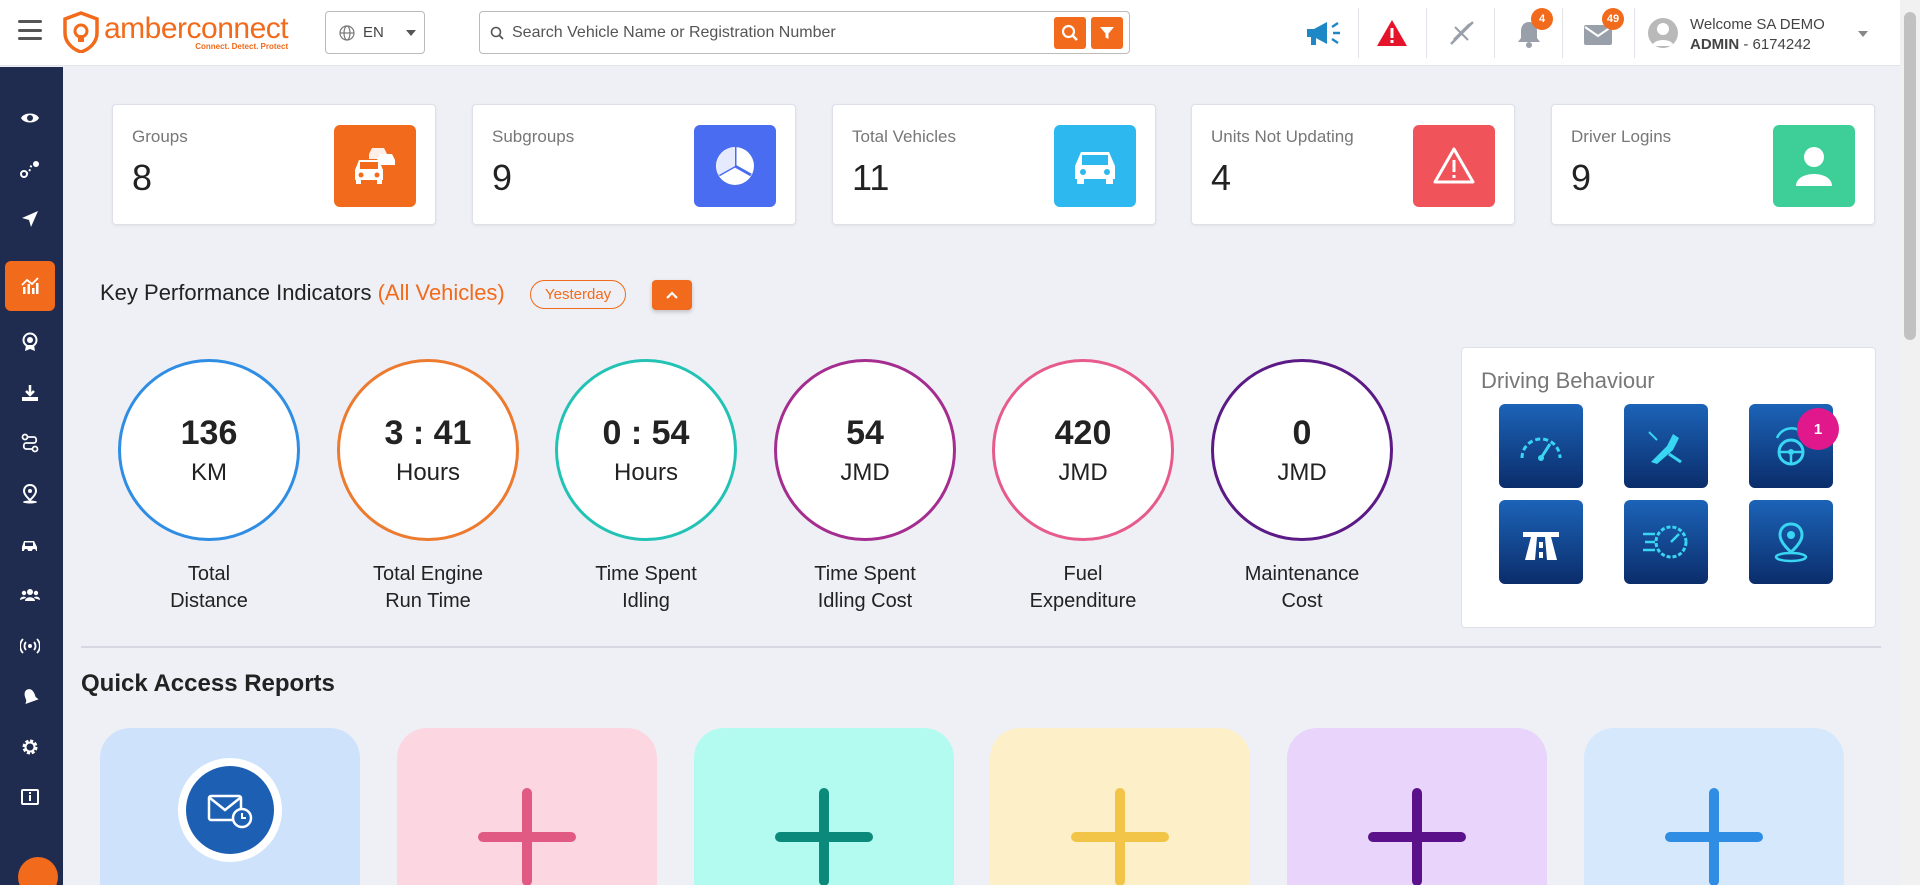 Image resolution: width=1920 pixels, height=885 pixels. Describe the element at coordinates (142, 177) in the screenshot. I see `stat-value: 8` at that location.